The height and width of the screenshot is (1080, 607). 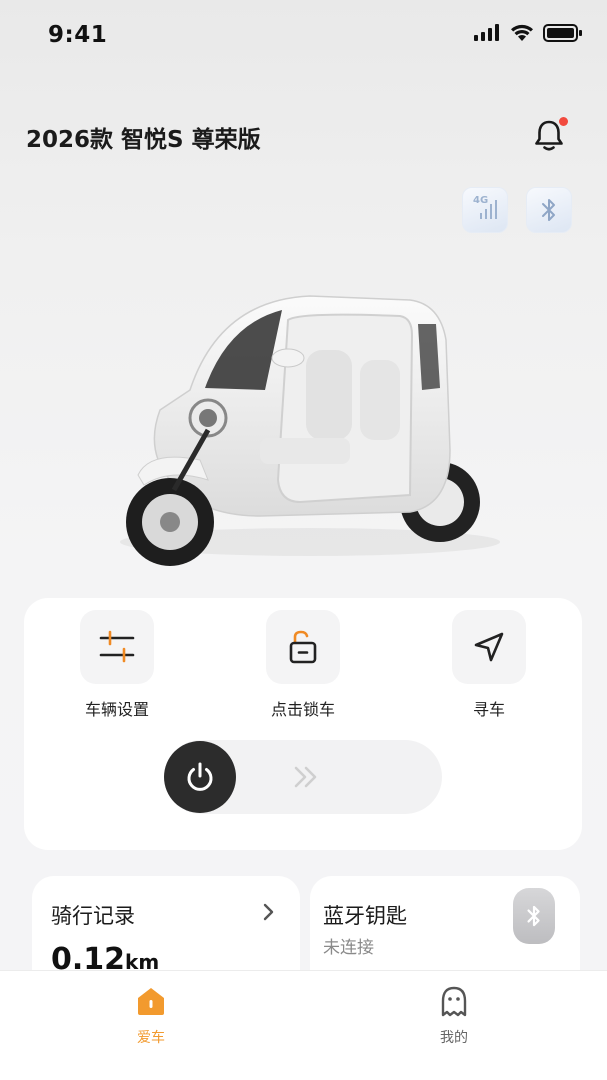 What do you see at coordinates (489, 647) in the screenshot?
I see `navigation-arrow-icon` at bounding box center [489, 647].